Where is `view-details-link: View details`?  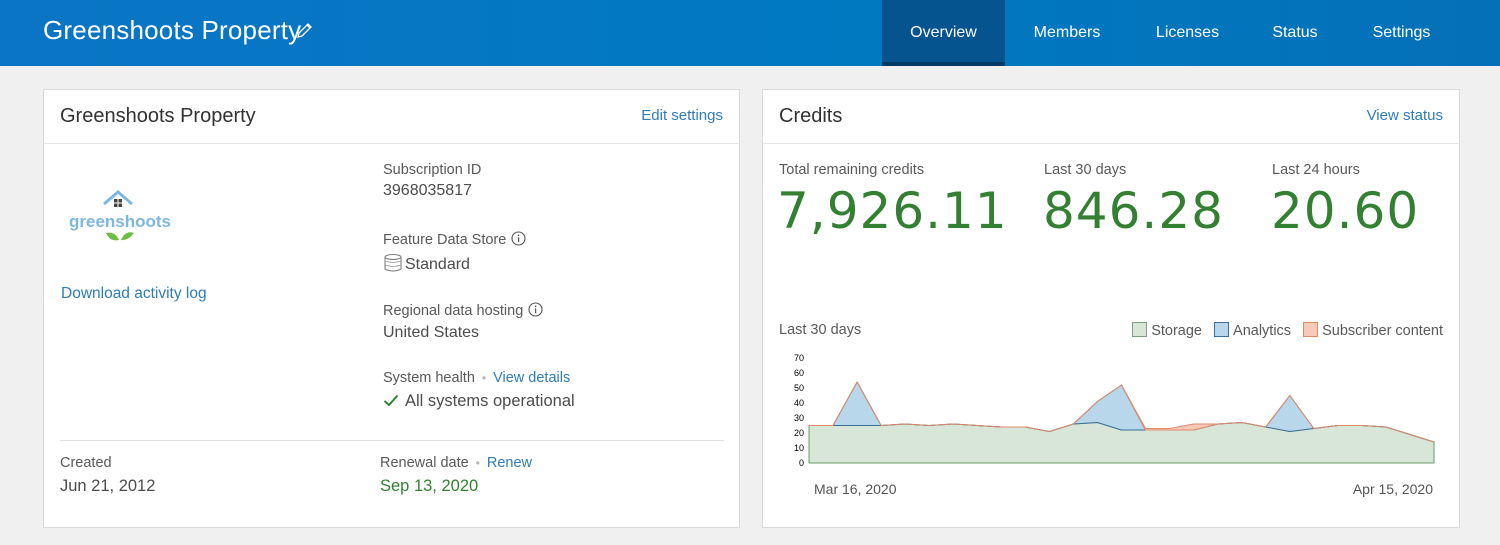 view-details-link: View details is located at coordinates (531, 378).